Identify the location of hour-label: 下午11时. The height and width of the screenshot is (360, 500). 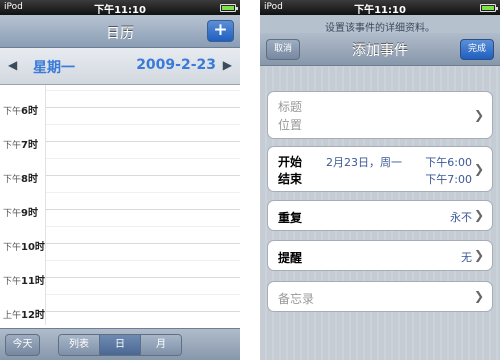
(24, 281).